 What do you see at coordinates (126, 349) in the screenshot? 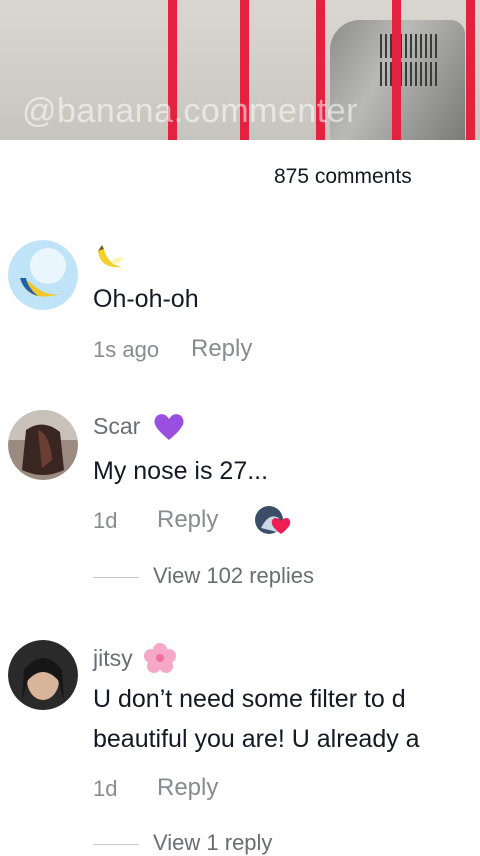
I see `comment-time: 1s ago` at bounding box center [126, 349].